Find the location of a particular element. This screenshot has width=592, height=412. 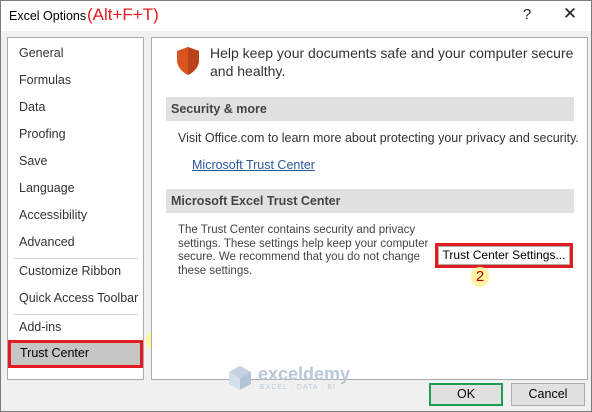

sidebar-item-save: Save is located at coordinates (75, 161).